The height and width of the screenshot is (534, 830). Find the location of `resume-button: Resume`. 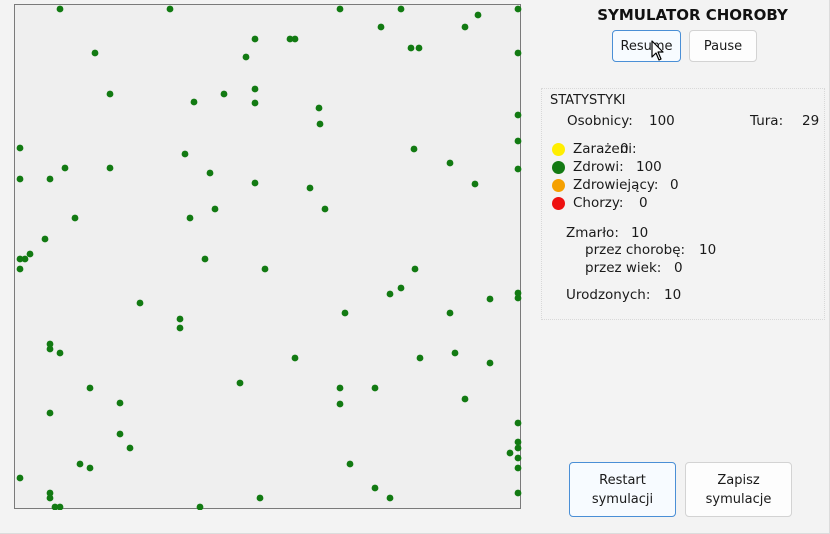

resume-button: Resume is located at coordinates (646, 46).